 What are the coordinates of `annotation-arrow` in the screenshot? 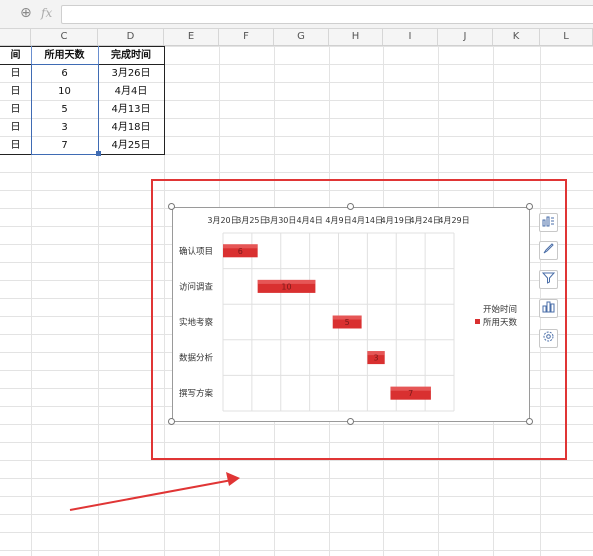 It's located at (154, 491).